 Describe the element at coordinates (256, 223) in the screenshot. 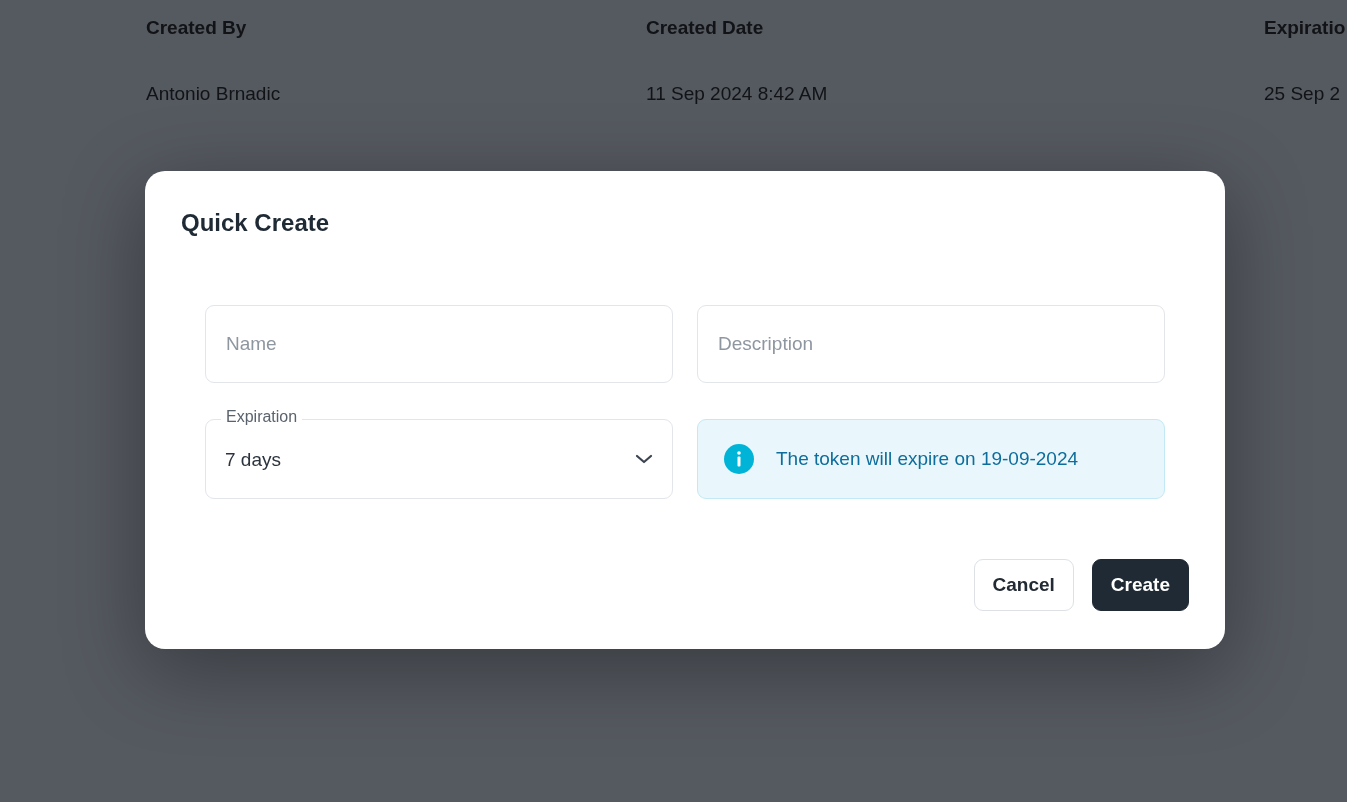

I see `dialog-title: Quick Create` at that location.